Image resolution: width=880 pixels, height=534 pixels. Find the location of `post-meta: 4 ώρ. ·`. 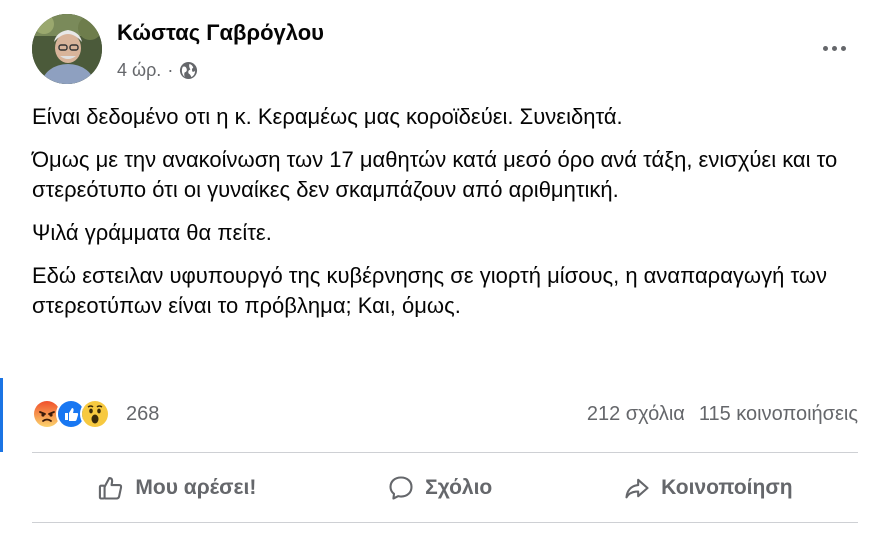

post-meta: 4 ώρ. · is located at coordinates (157, 70).